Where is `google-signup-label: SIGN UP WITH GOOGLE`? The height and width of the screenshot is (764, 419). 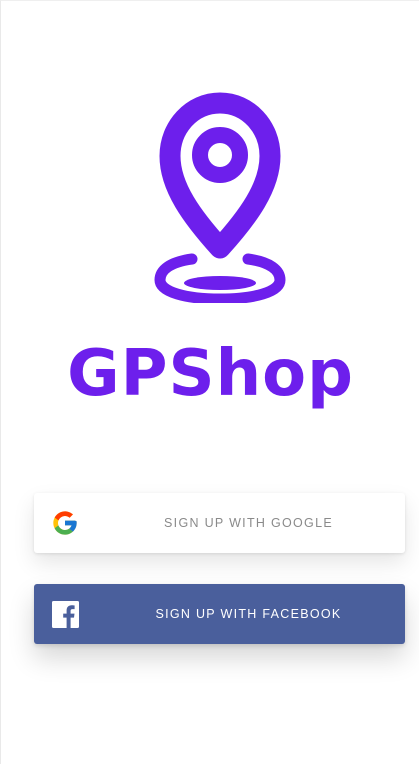
google-signup-label: SIGN UP WITH GOOGLE is located at coordinates (248, 523).